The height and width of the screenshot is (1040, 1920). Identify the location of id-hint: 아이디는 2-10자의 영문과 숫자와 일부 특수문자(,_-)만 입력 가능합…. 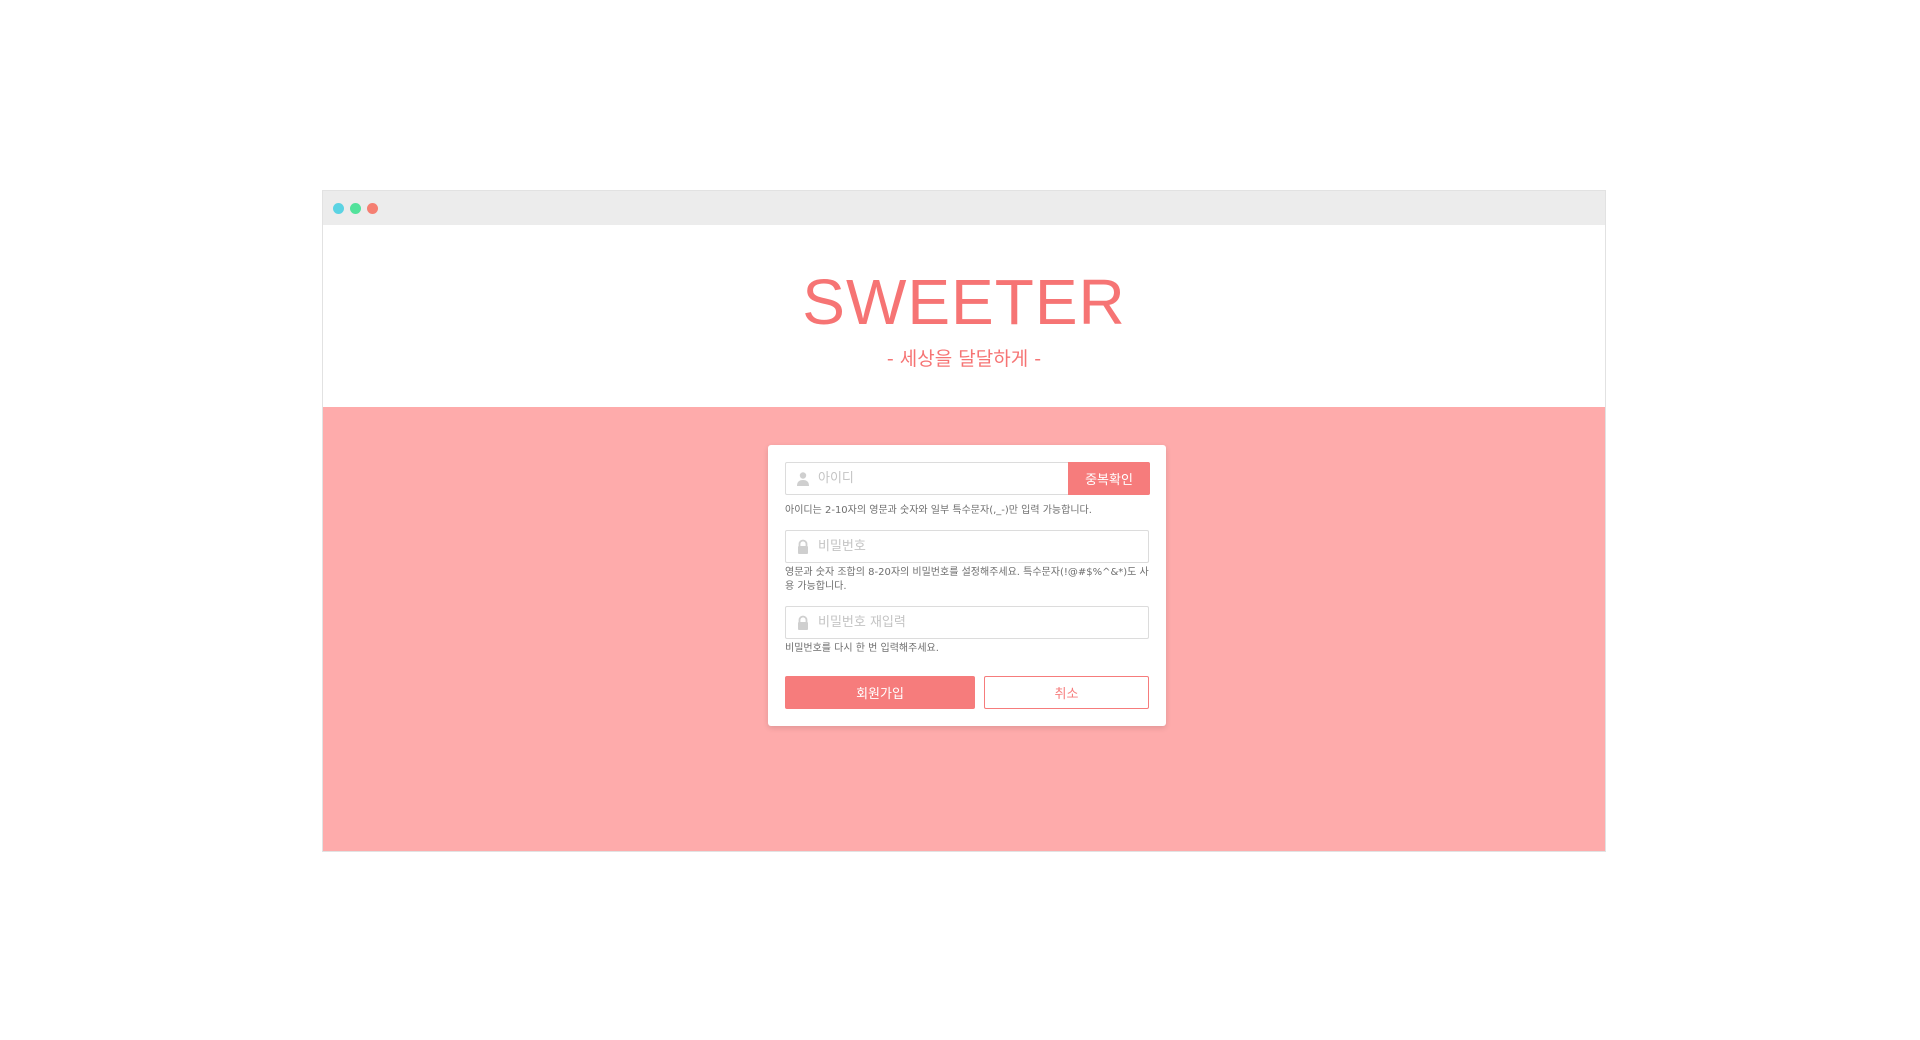
(938, 510).